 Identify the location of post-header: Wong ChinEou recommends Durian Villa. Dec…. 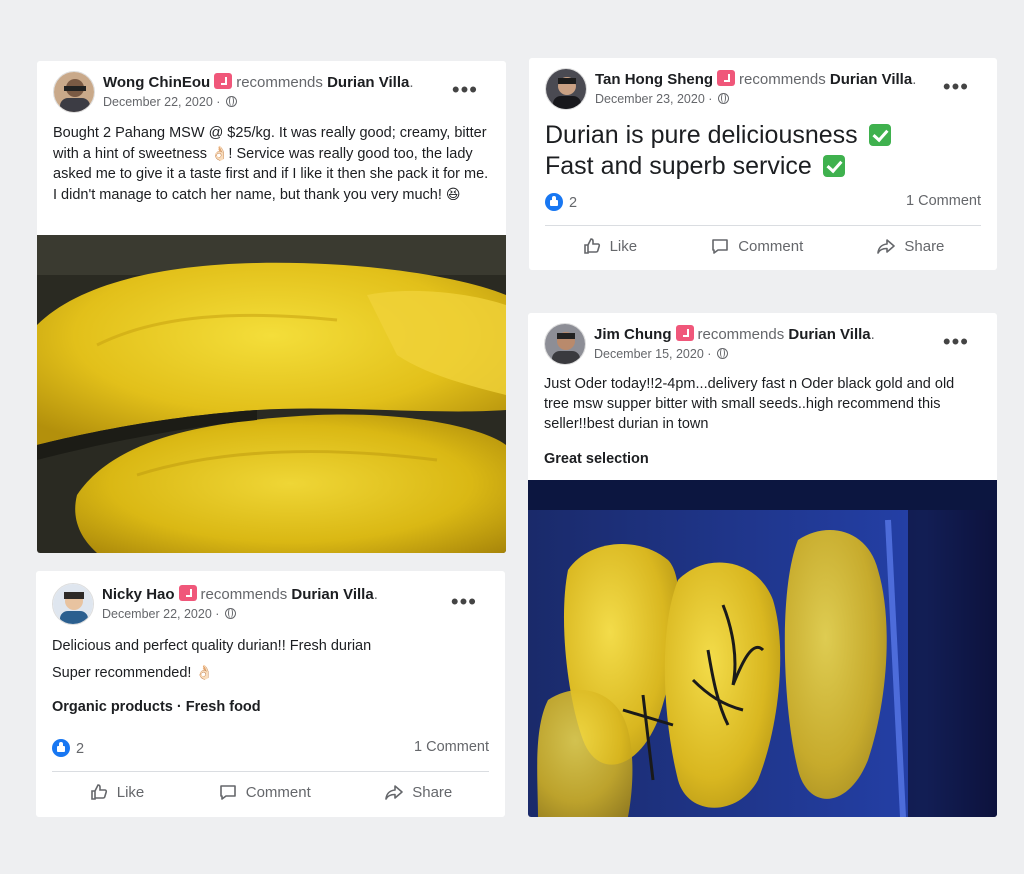
(273, 93).